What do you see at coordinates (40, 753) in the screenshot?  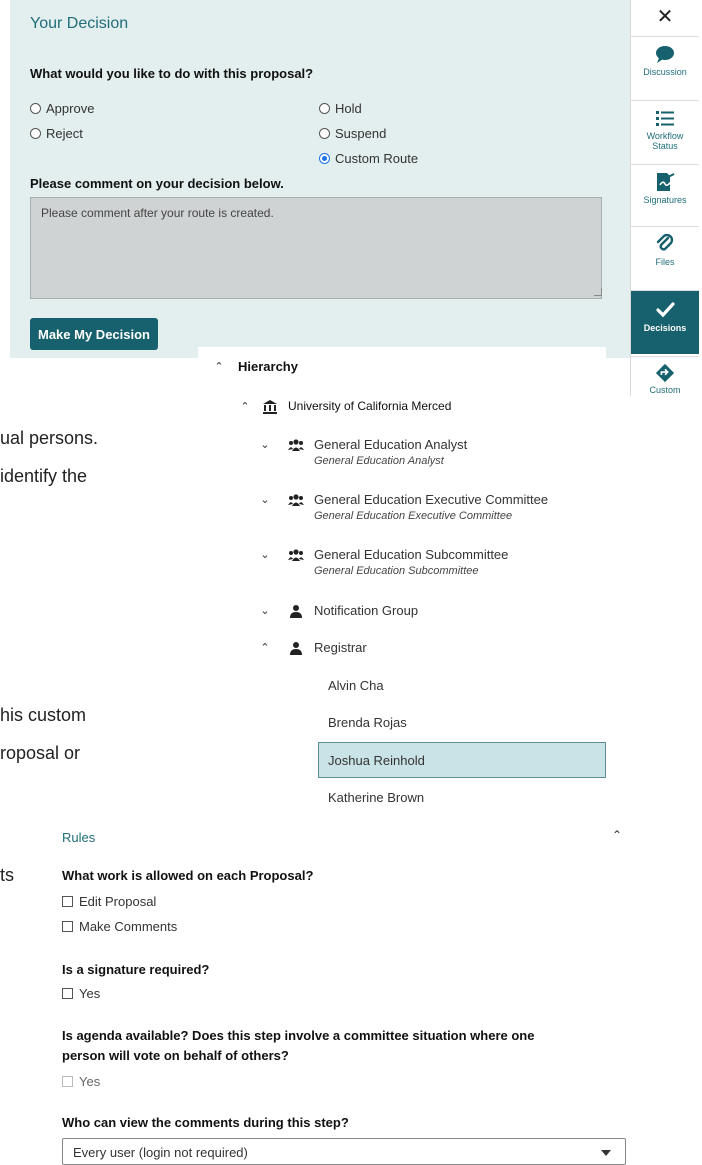 I see `background-text-line: roposal or` at bounding box center [40, 753].